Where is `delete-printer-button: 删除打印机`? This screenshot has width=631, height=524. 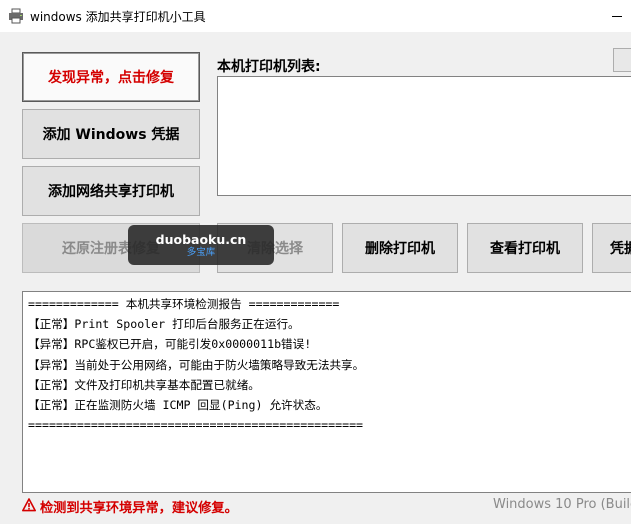
delete-printer-button: 删除打印机 is located at coordinates (400, 248).